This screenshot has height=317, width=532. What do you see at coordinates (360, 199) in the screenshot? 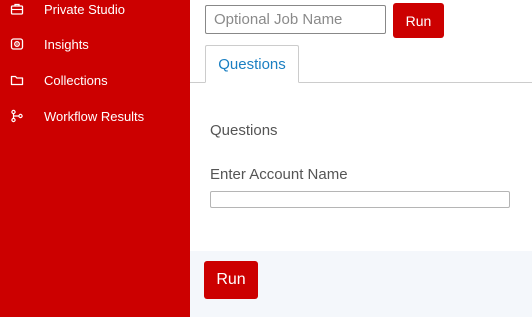
I see `account-name-input` at bounding box center [360, 199].